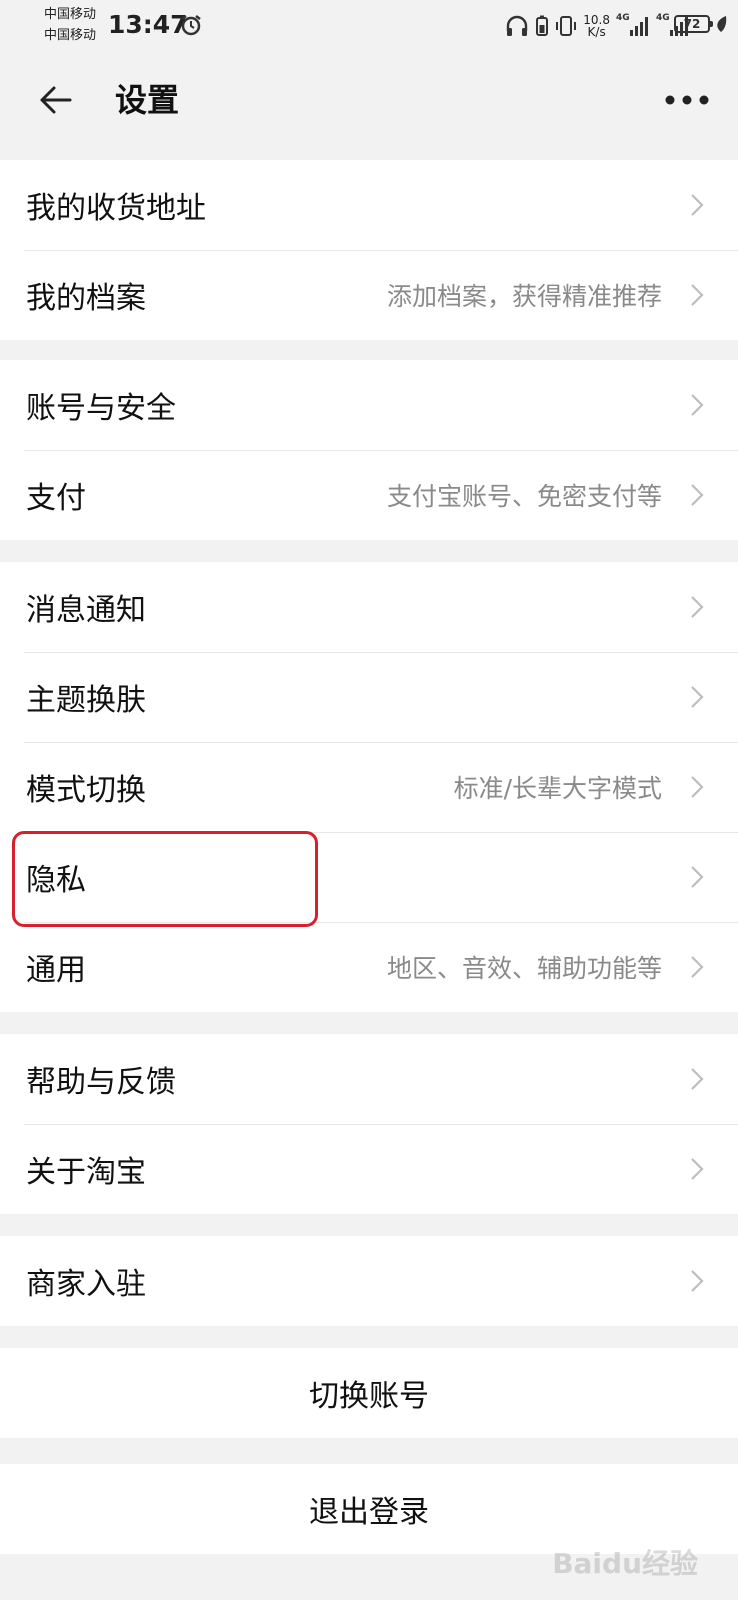  What do you see at coordinates (517, 25) in the screenshot?
I see `headphones-icon` at bounding box center [517, 25].